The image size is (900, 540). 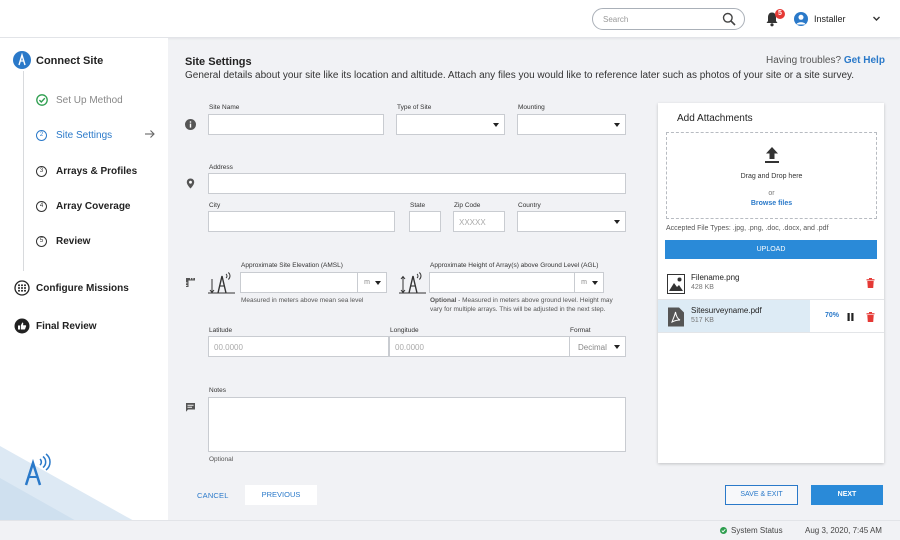 I want to click on pause-icon, so click(x=850, y=317).